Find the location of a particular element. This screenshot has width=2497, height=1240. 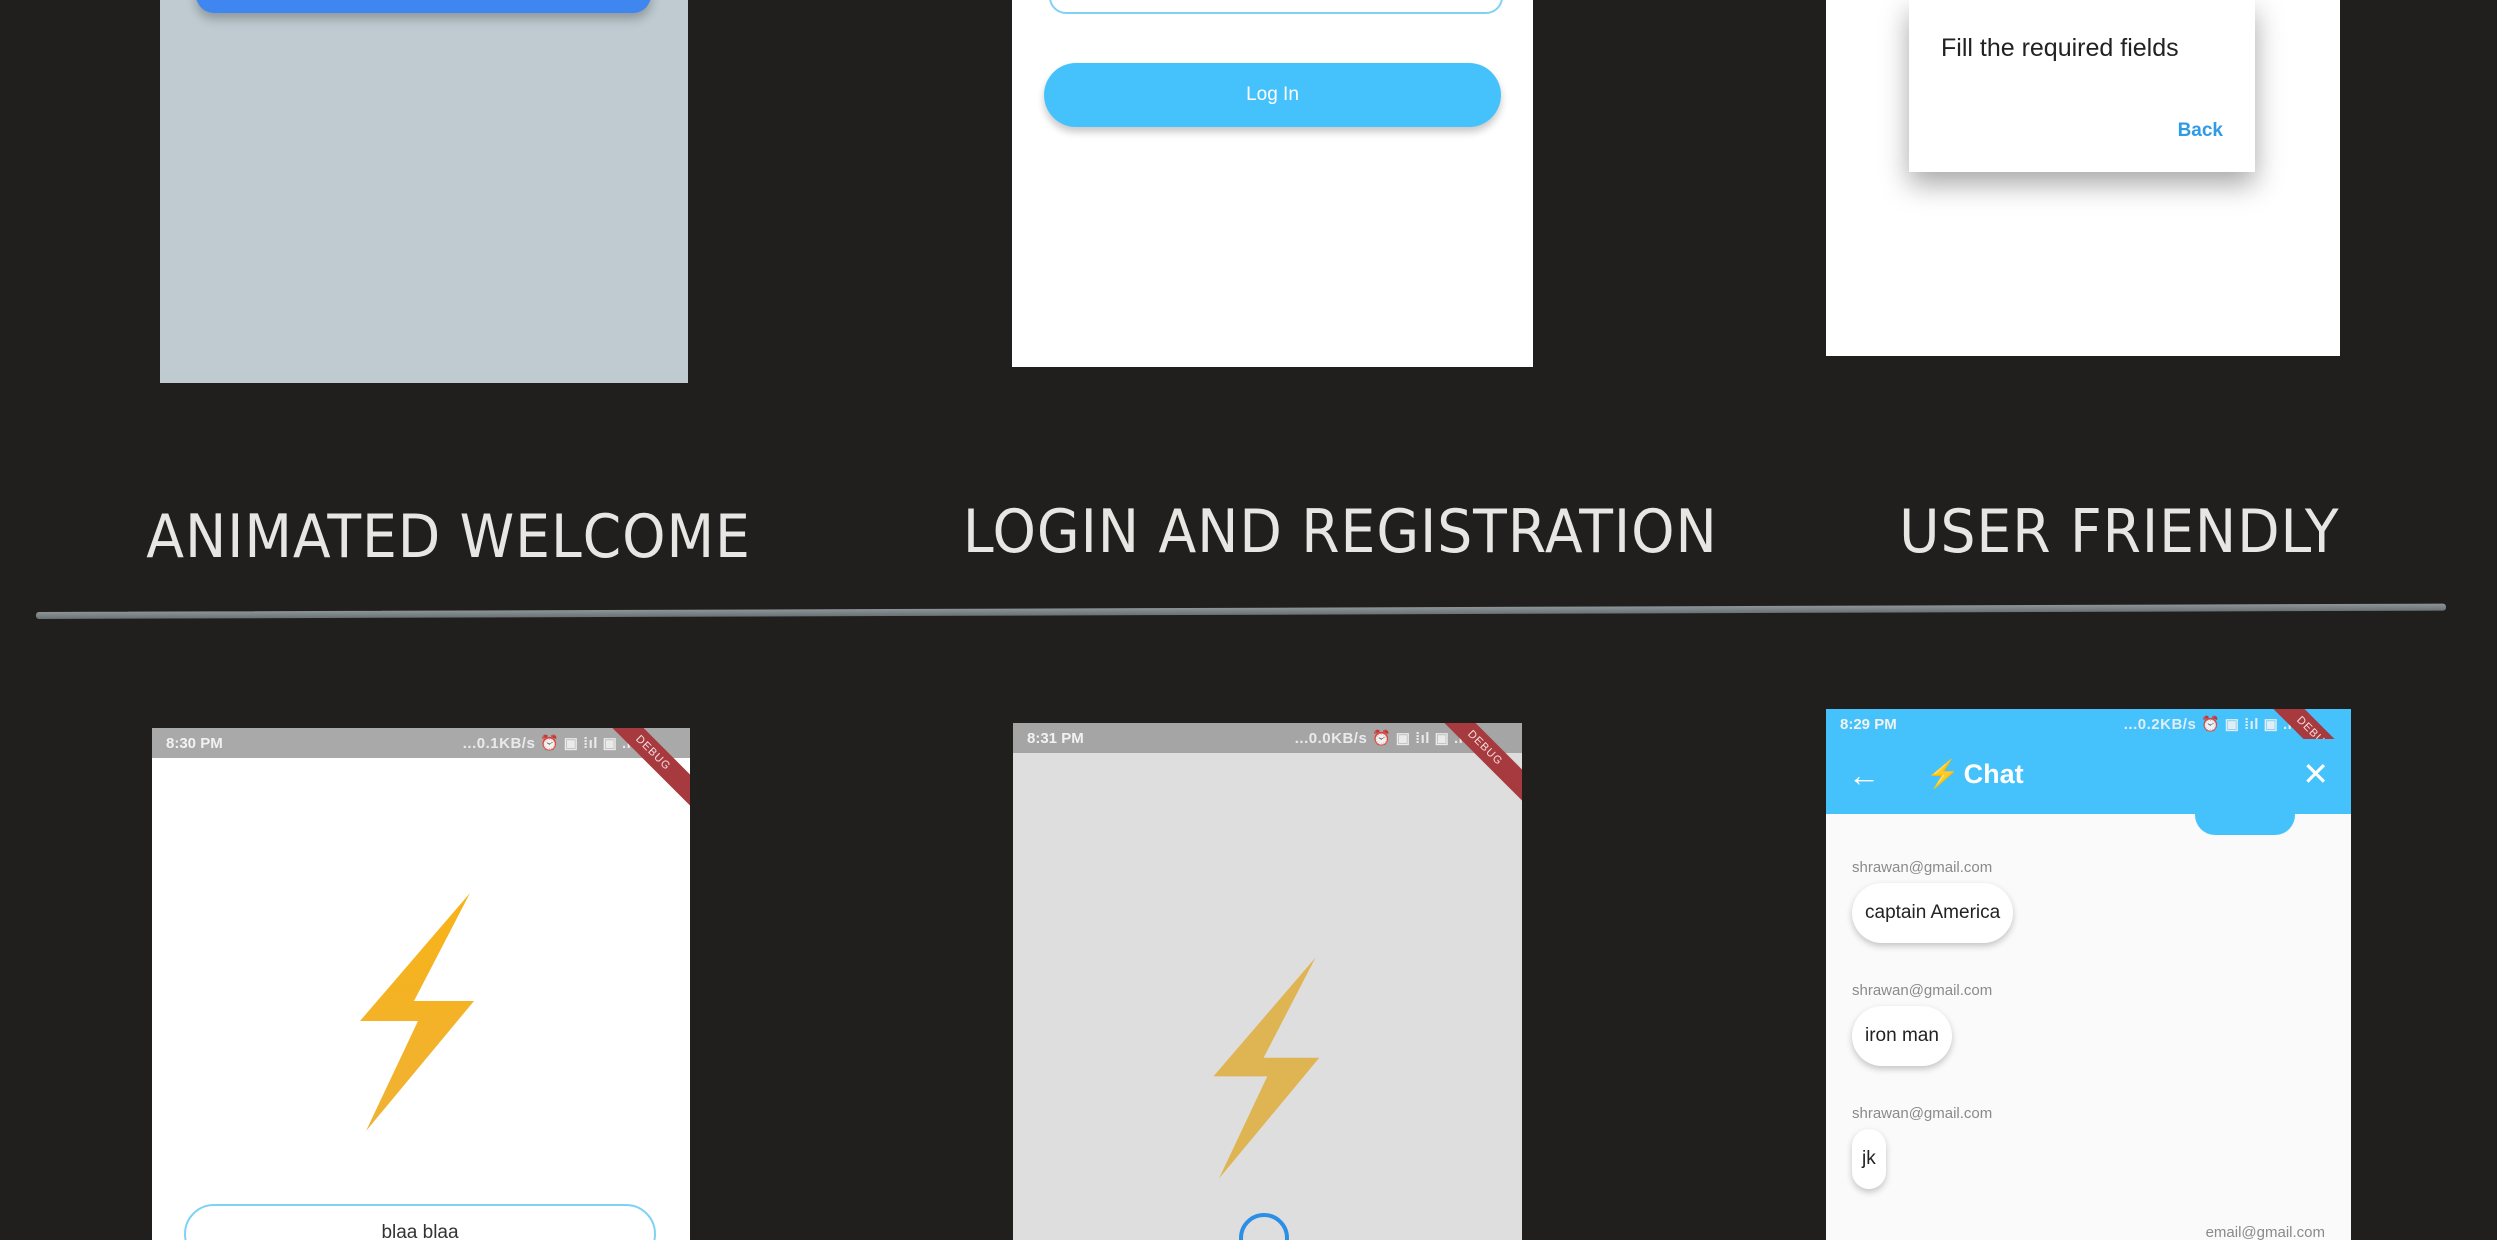

welcome-screenshot-top is located at coordinates (424, 191).